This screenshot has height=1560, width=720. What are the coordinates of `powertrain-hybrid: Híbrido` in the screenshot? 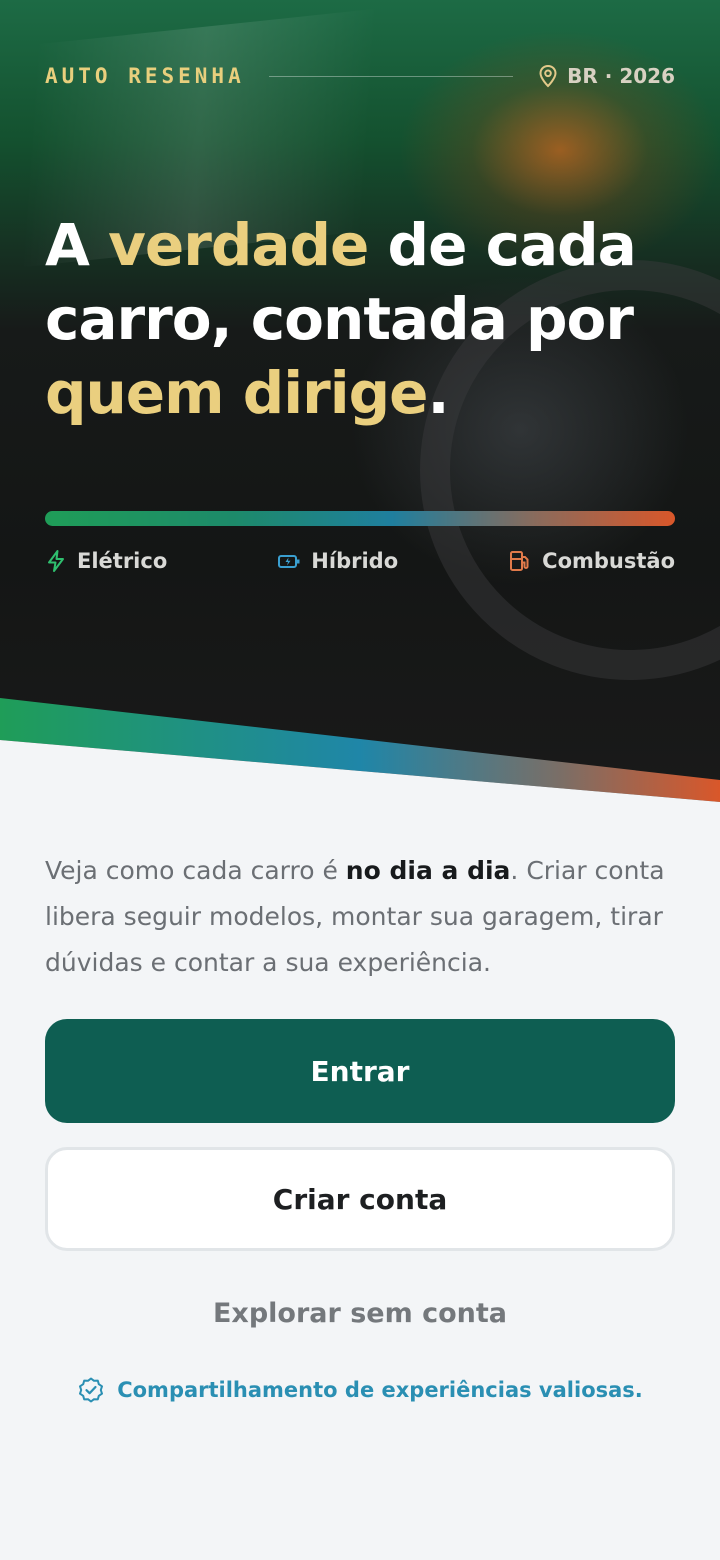 It's located at (337, 561).